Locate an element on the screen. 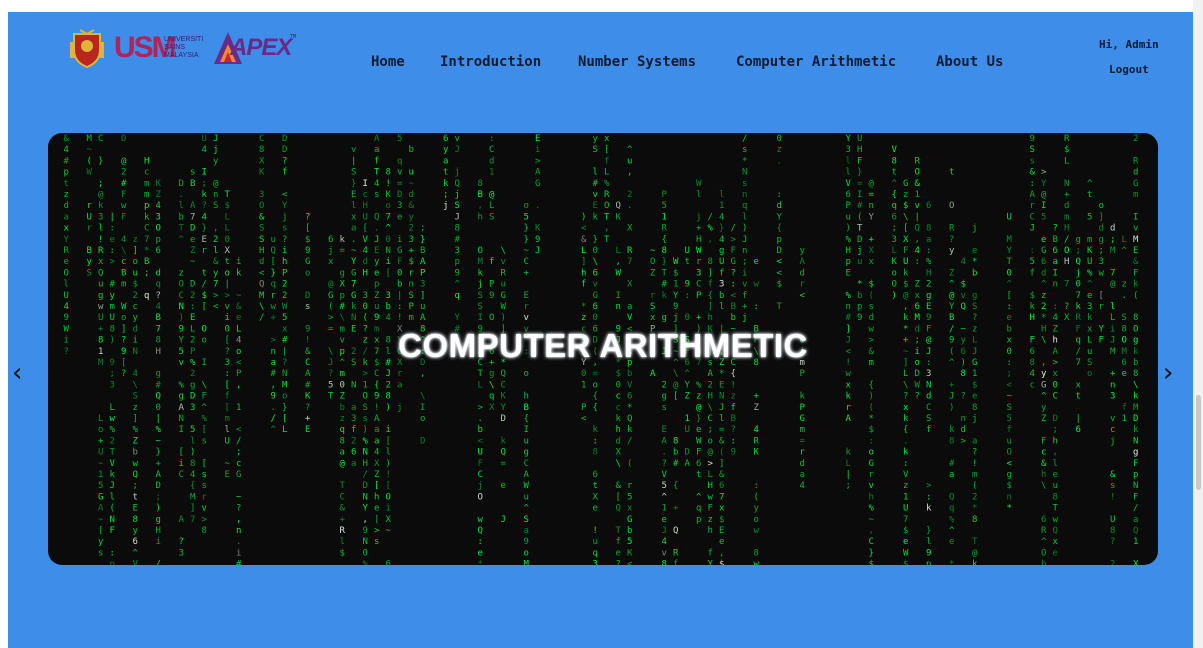 Image resolution: width=1203 pixels, height=648 pixels. matrix-glyph: Y is located at coordinates (676, 296).